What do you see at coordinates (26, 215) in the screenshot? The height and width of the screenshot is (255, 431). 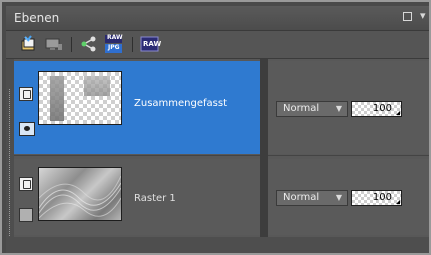 I see `visibility-toggle-icon` at bounding box center [26, 215].